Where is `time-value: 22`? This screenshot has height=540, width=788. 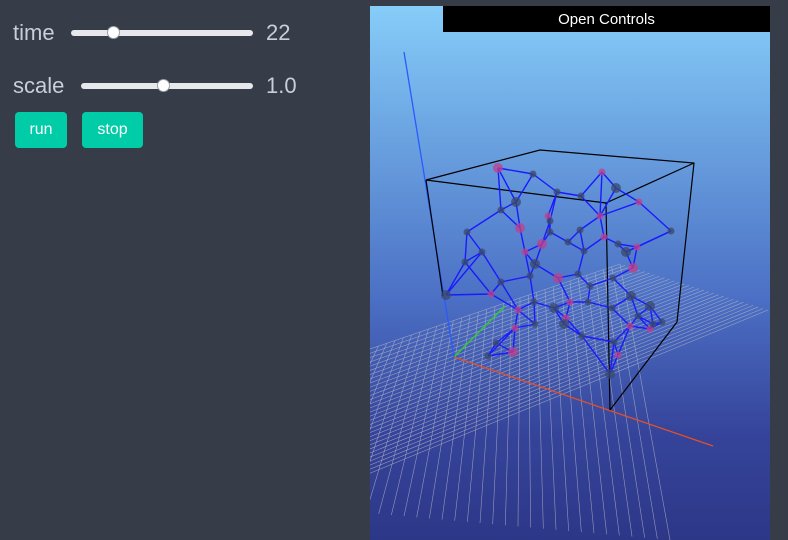
time-value: 22 is located at coordinates (278, 32).